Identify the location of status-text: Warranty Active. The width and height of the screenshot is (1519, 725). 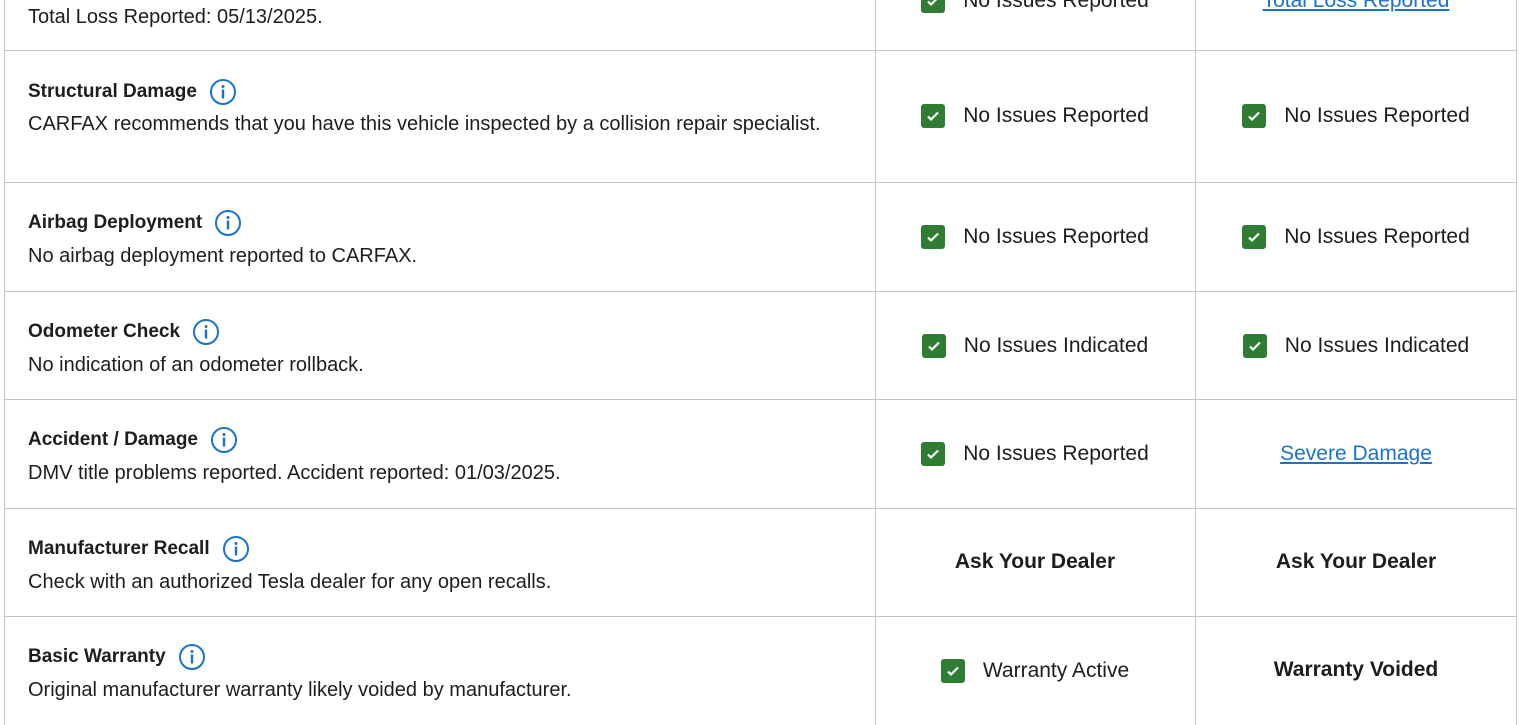
(1056, 670).